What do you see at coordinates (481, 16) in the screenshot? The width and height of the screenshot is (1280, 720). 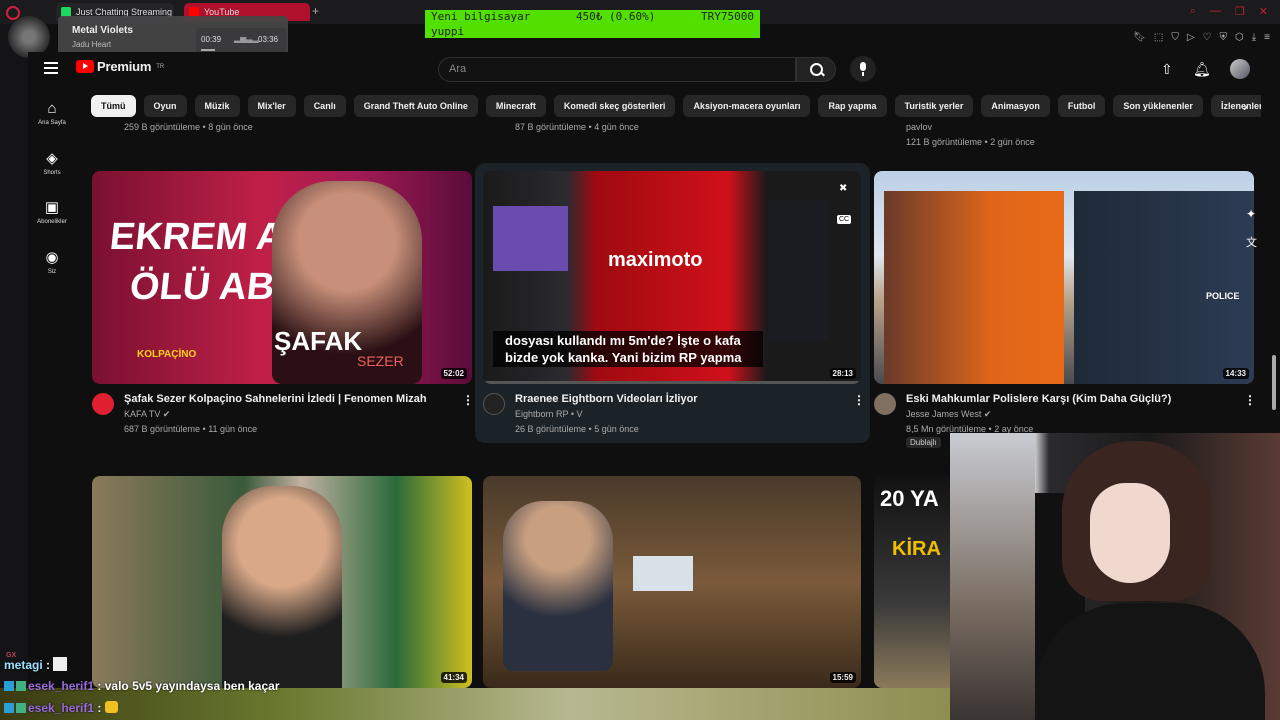 I see `ticker-label: Yeni bilgisayar` at bounding box center [481, 16].